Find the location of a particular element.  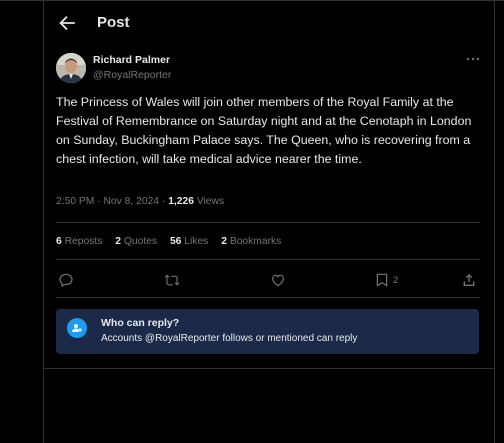

like-icon is located at coordinates (278, 280).